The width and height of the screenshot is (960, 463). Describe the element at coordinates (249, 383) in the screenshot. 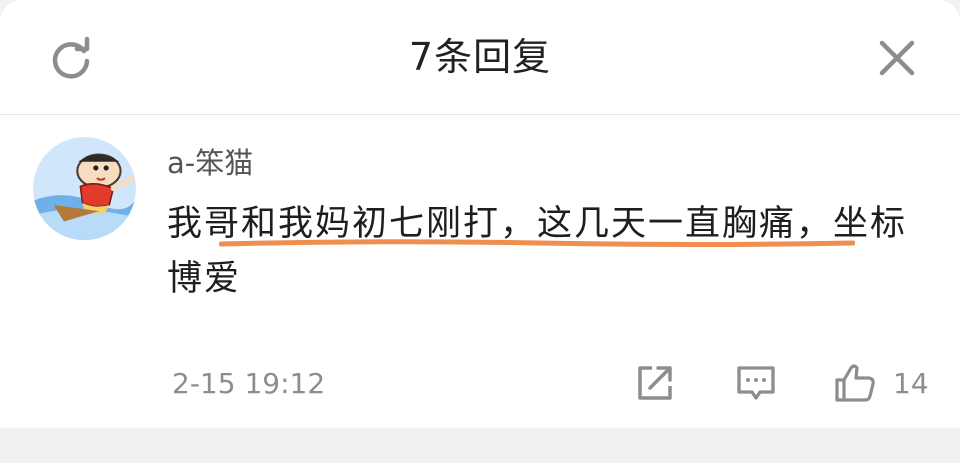

I see `reply-timestamp: 2-15 19:12` at that location.